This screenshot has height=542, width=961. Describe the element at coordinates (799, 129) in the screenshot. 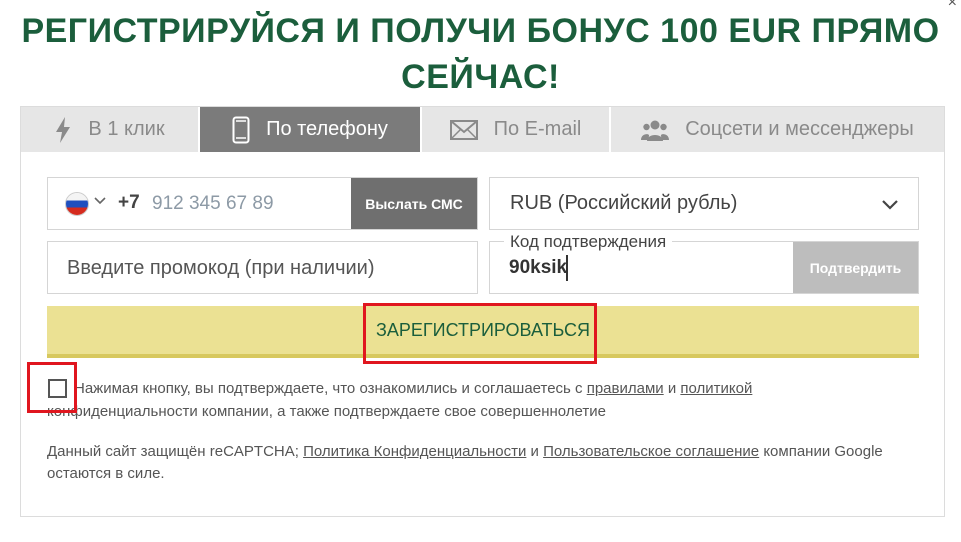

I see `tab-label: Соцсети и мессенджеры` at that location.